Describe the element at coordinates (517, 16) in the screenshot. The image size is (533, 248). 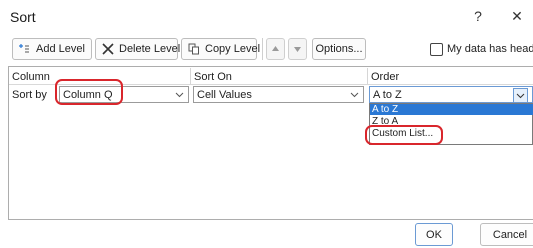
I see `close-button: ✕` at that location.